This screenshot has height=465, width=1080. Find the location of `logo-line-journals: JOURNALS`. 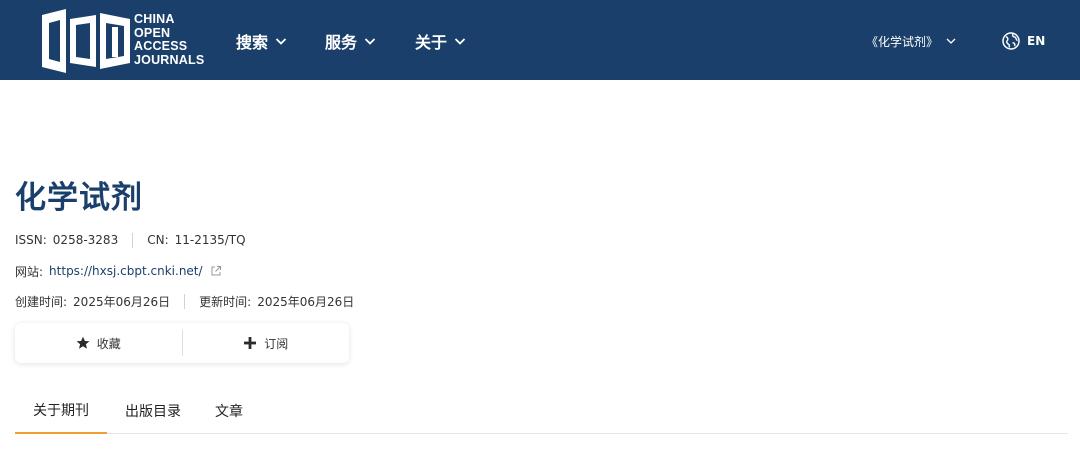

logo-line-journals: JOURNALS is located at coordinates (169, 59).